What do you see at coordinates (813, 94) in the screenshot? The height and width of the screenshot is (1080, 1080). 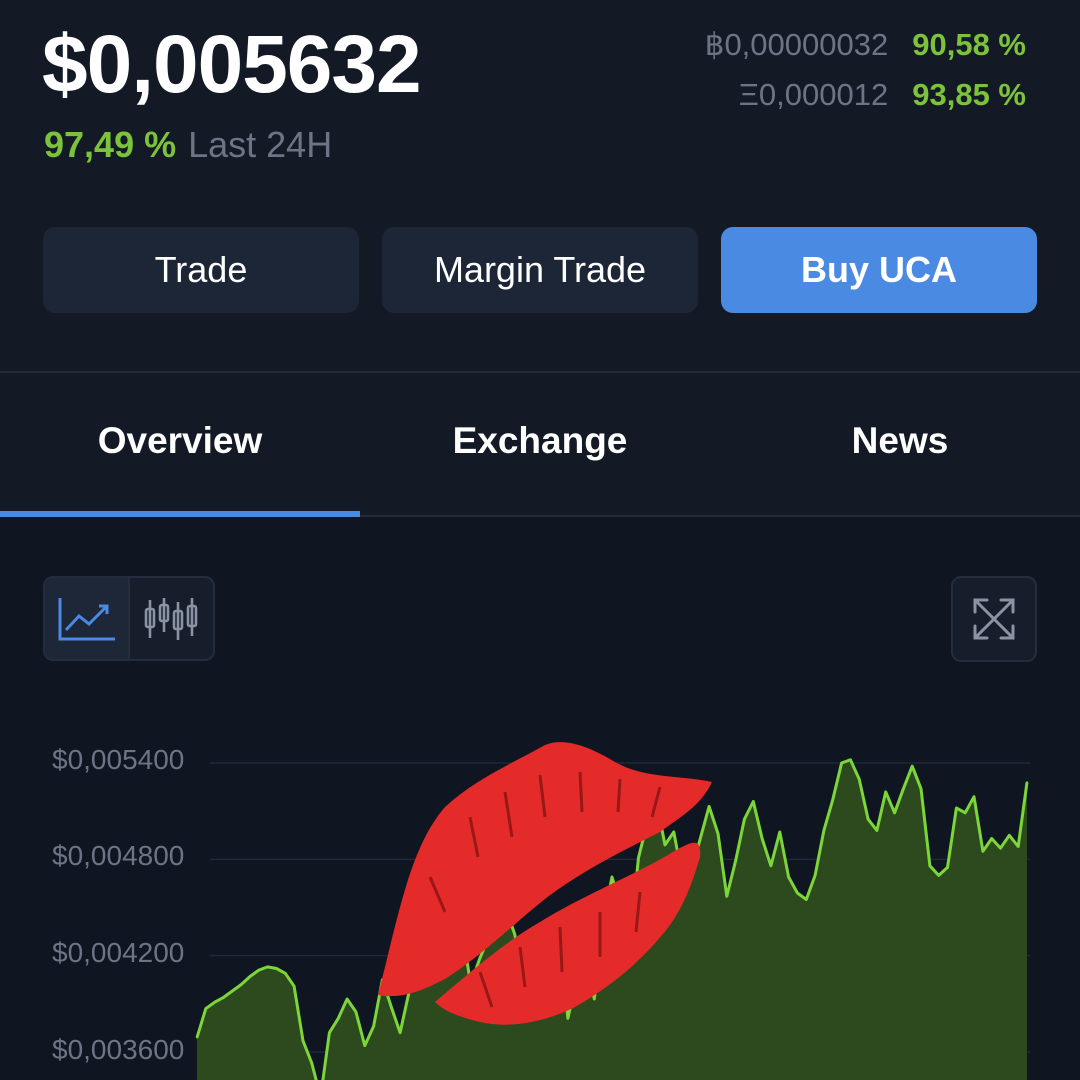 I see `eth-price: Ξ0,000012` at bounding box center [813, 94].